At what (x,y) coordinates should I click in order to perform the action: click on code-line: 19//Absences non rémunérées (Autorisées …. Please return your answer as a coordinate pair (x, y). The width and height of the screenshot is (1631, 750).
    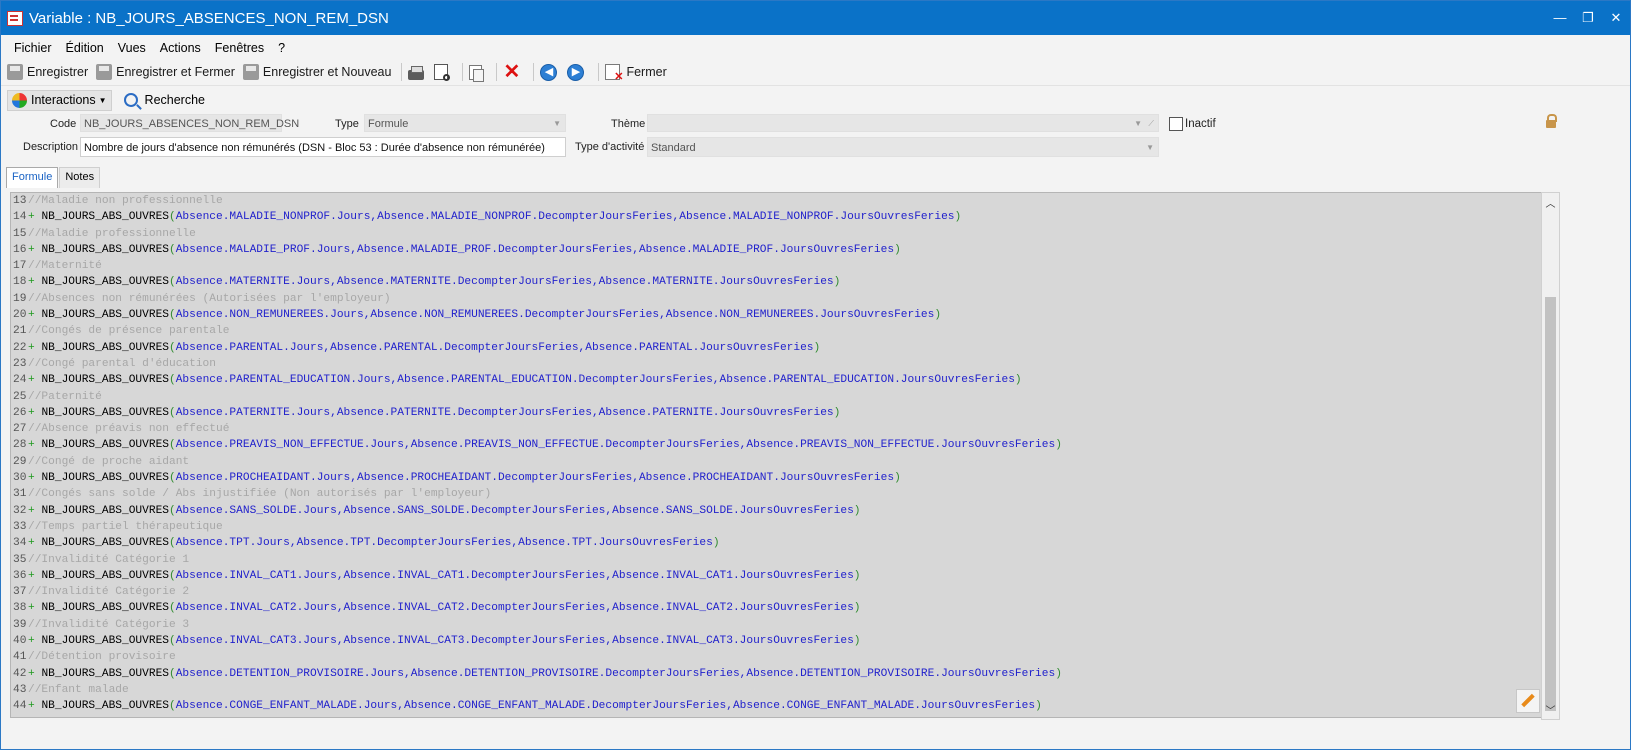
    Looking at the image, I should click on (776, 299).